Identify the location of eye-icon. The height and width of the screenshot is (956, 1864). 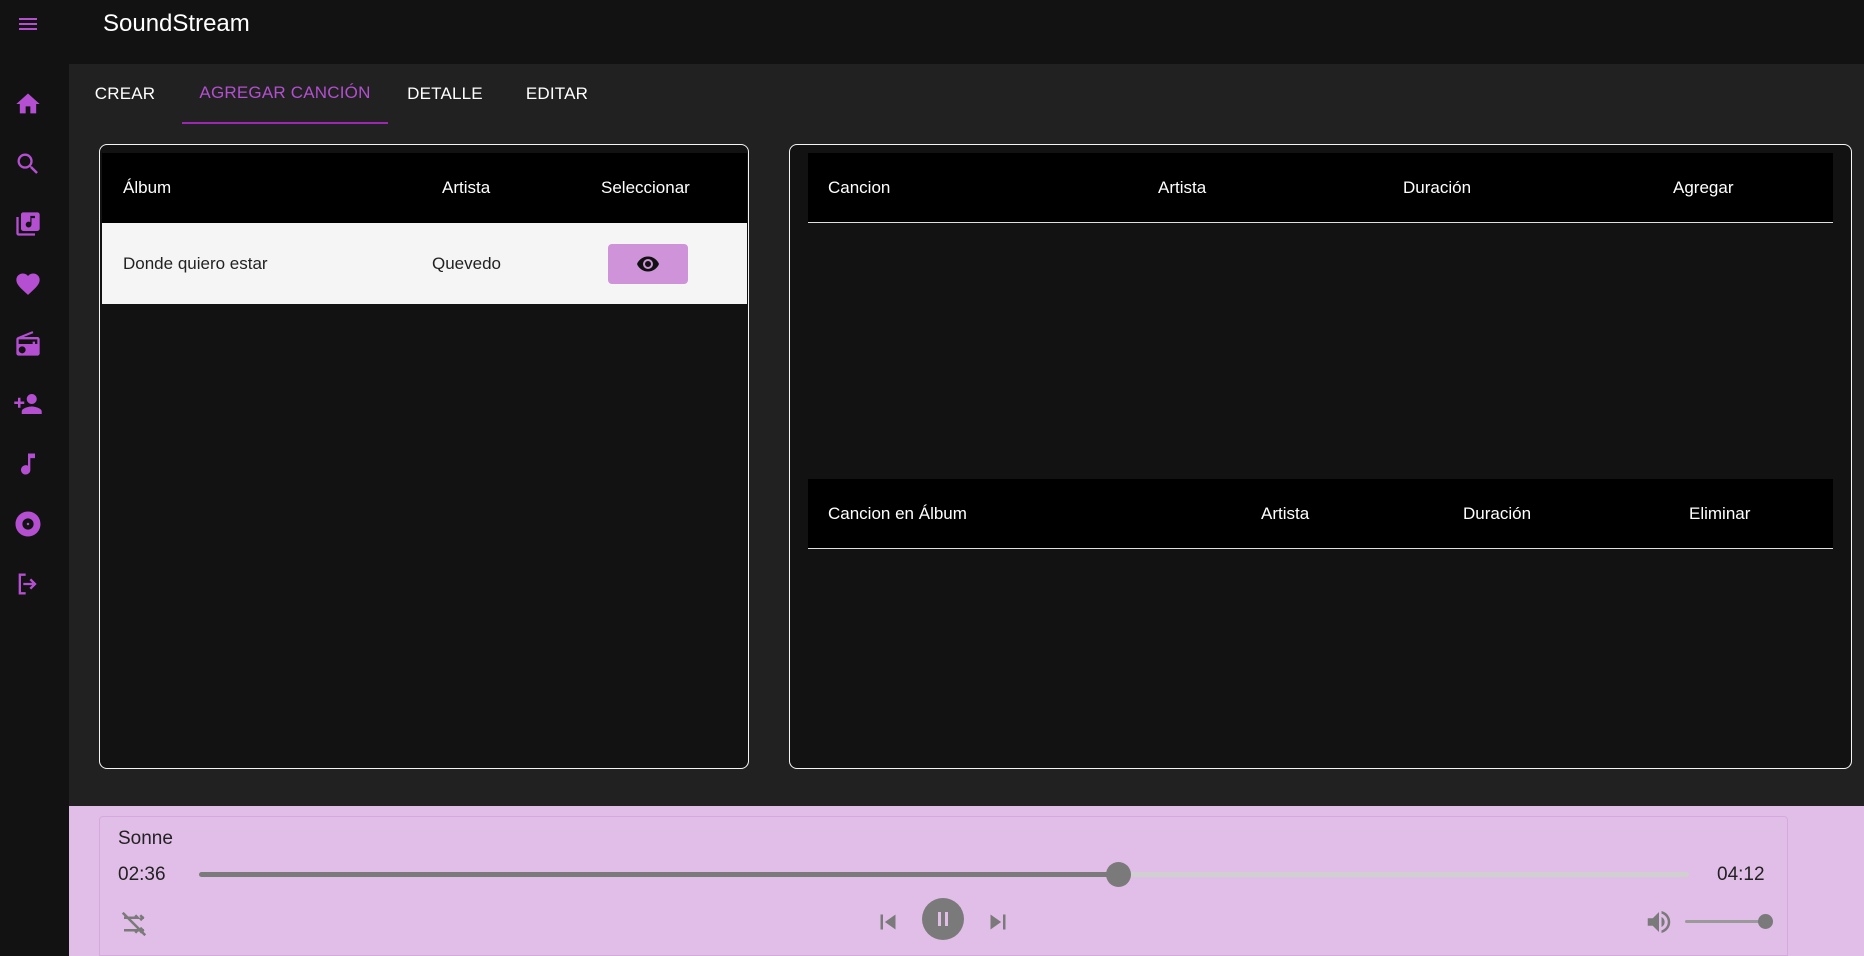
(648, 264).